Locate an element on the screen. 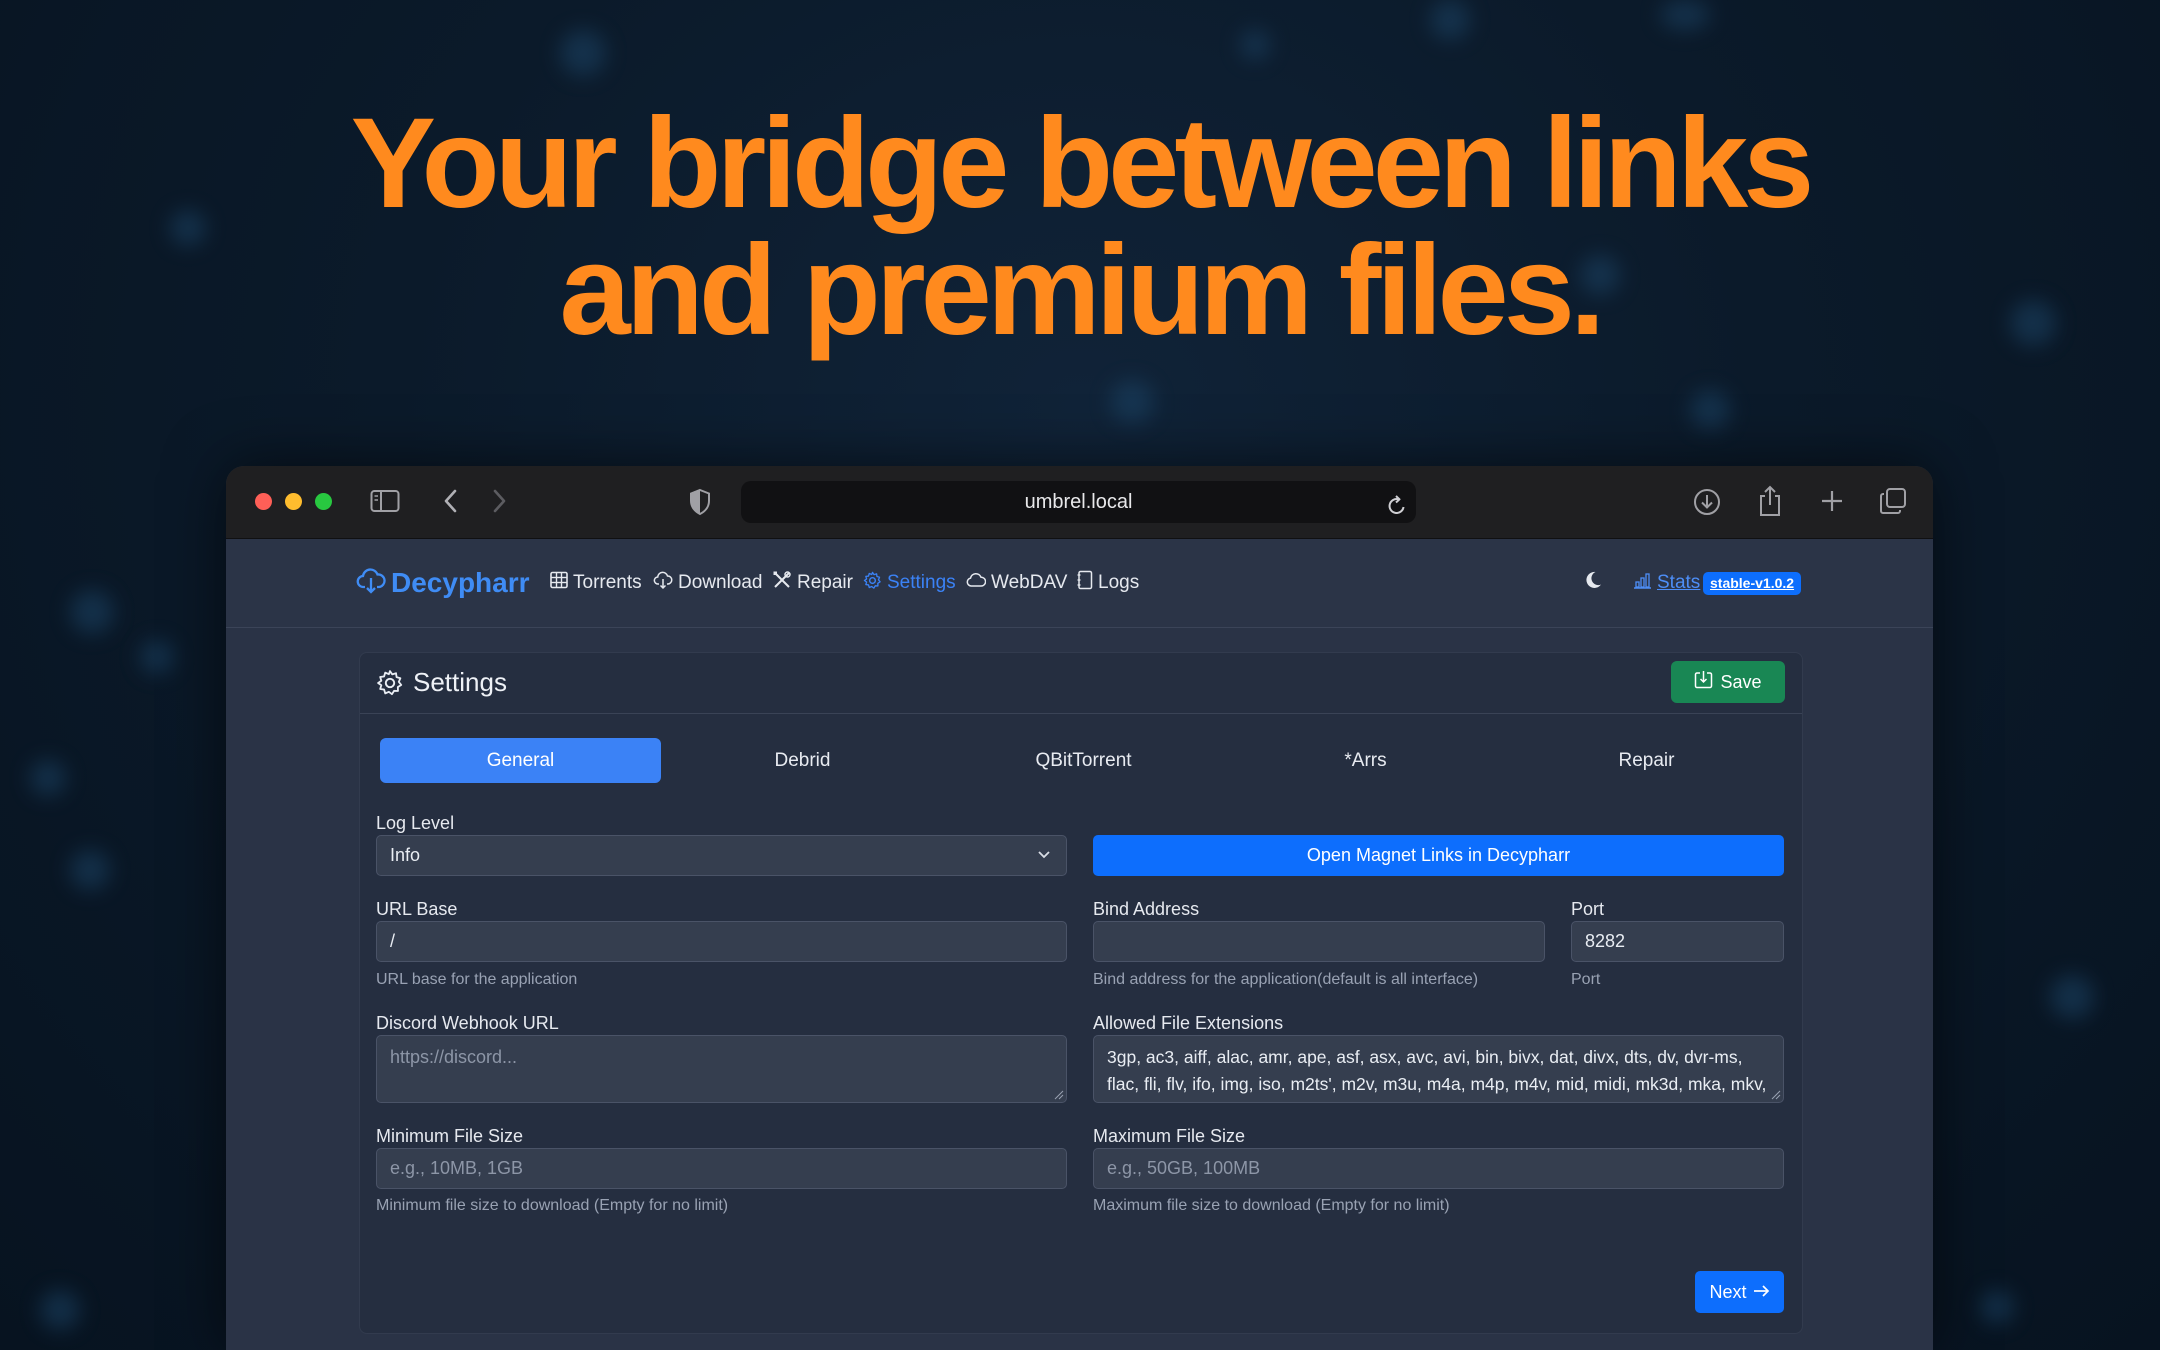 This screenshot has width=2160, height=1350. cloud-icon is located at coordinates (976, 583).